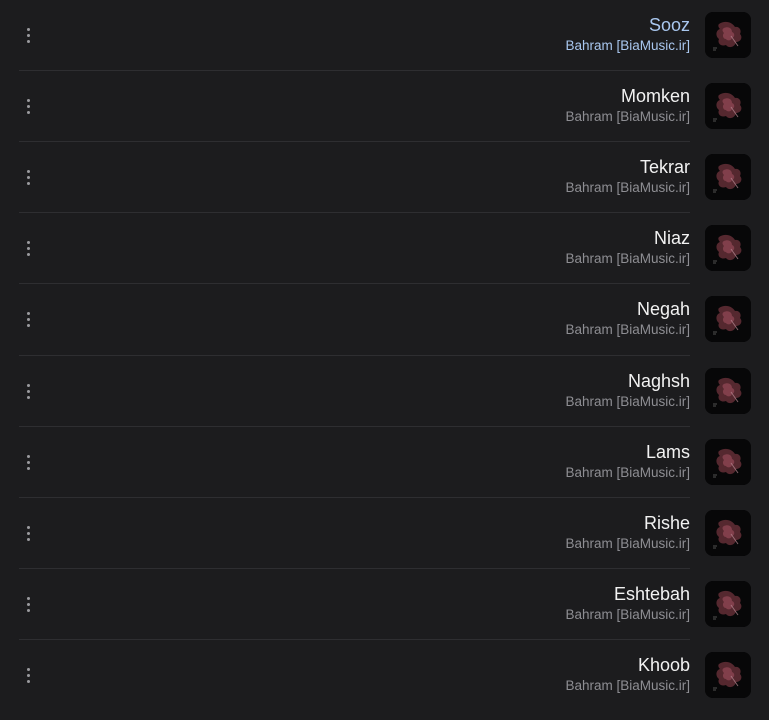 The height and width of the screenshot is (720, 769). I want to click on track-title: Sooz, so click(669, 25).